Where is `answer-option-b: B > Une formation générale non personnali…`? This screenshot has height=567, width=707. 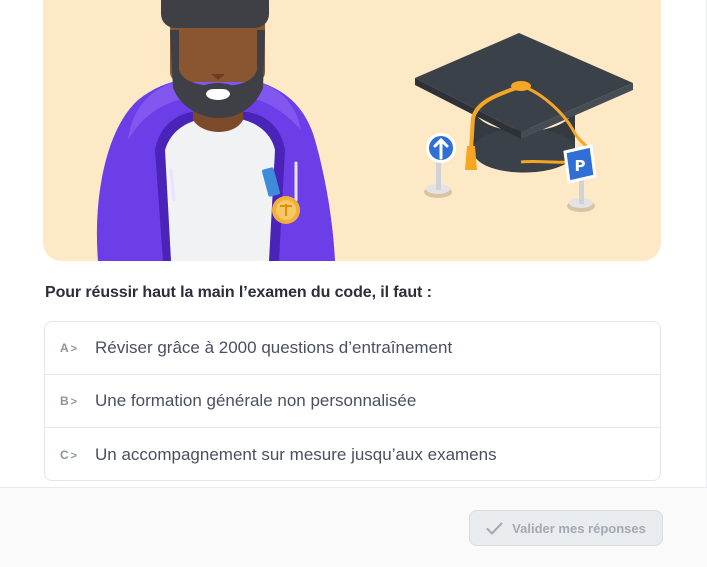
answer-option-b: B > Une formation générale non personnali… is located at coordinates (352, 401).